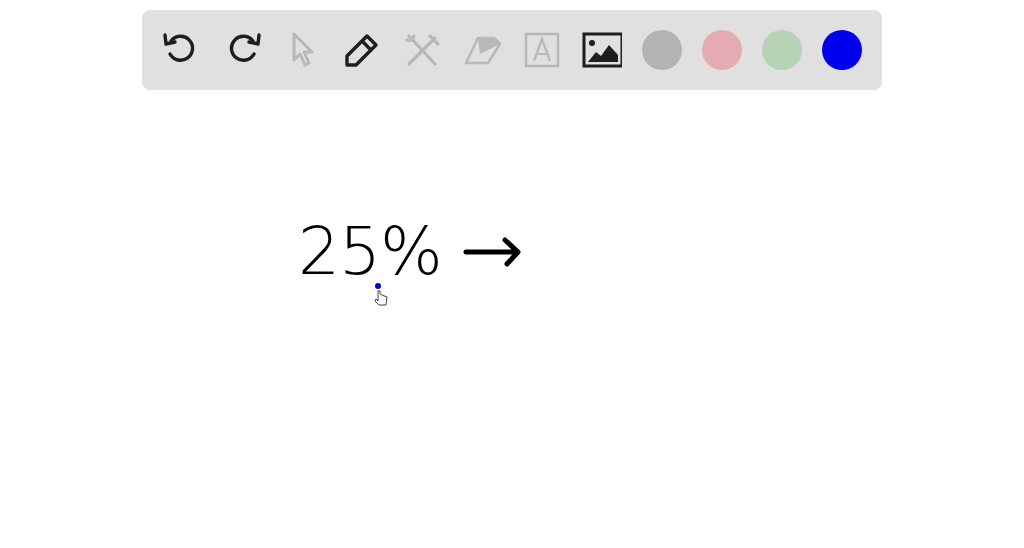  Describe the element at coordinates (370, 252) in the screenshot. I see `handwritten-text: 25%` at that location.